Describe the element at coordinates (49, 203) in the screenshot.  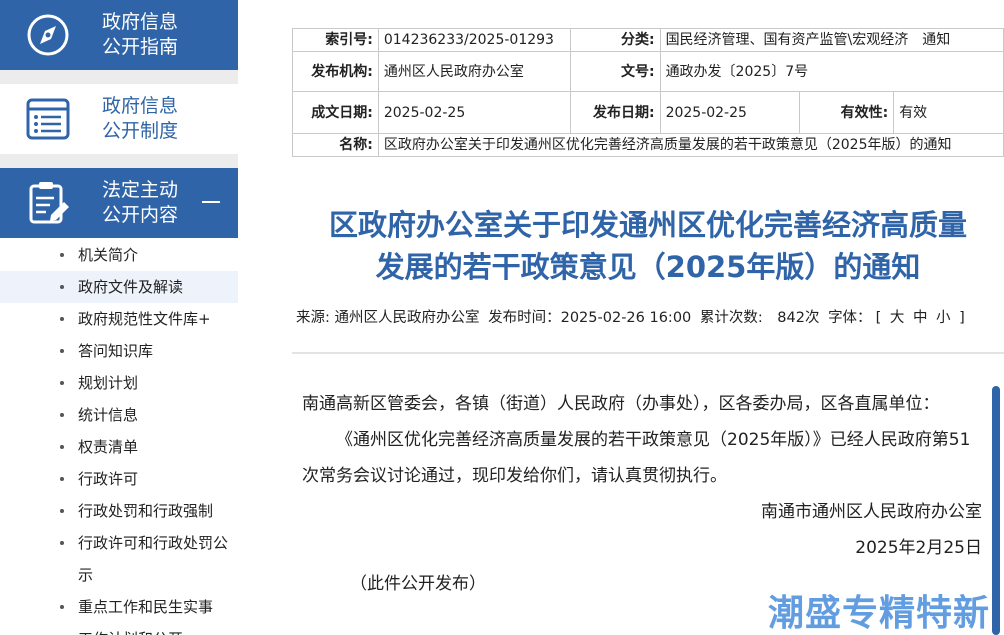
I see `clipboard-edit-icon` at that location.